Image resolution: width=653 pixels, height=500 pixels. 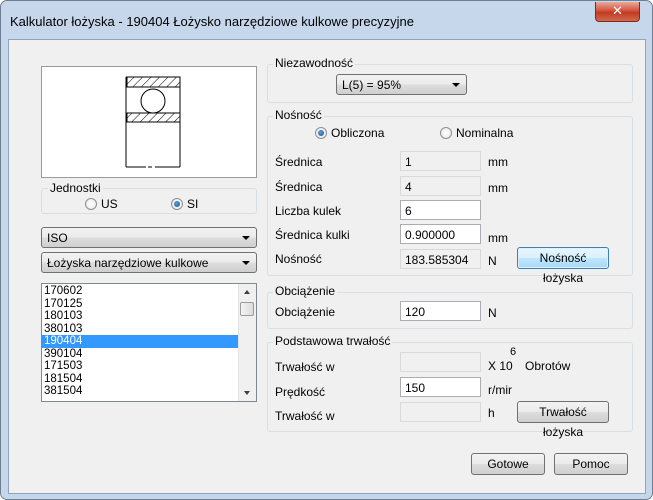 What do you see at coordinates (140, 354) in the screenshot?
I see `list-item: 390104` at bounding box center [140, 354].